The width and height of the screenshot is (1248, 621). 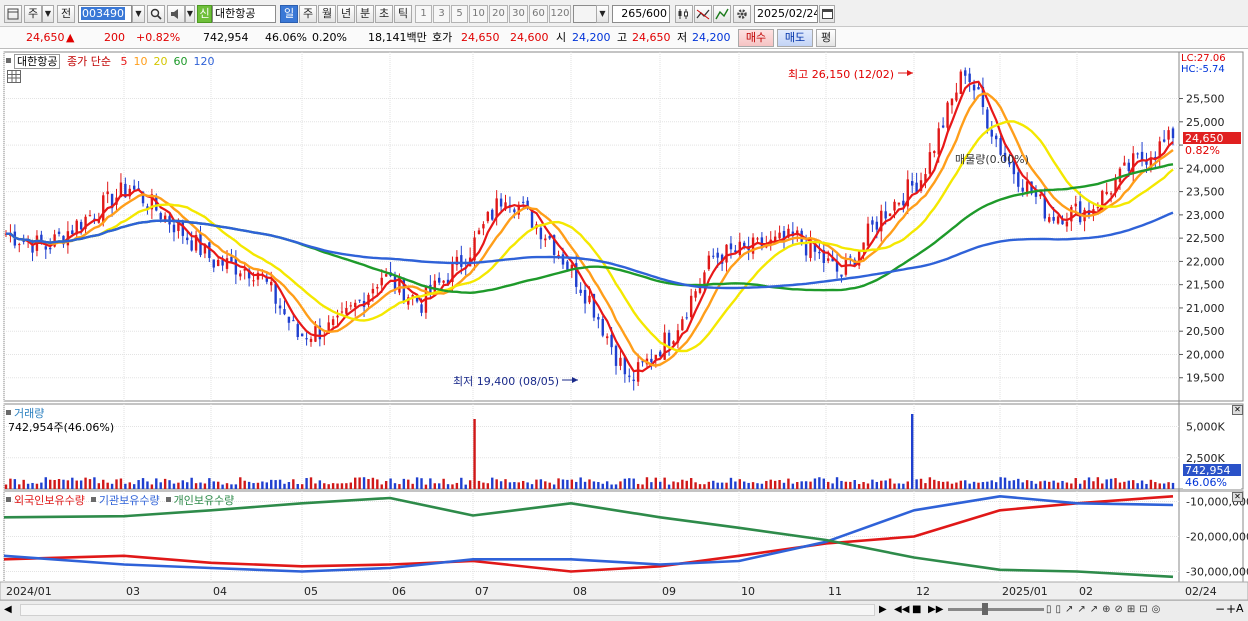 What do you see at coordinates (327, 14) in the screenshot?
I see `period-tab-2: 월` at bounding box center [327, 14].